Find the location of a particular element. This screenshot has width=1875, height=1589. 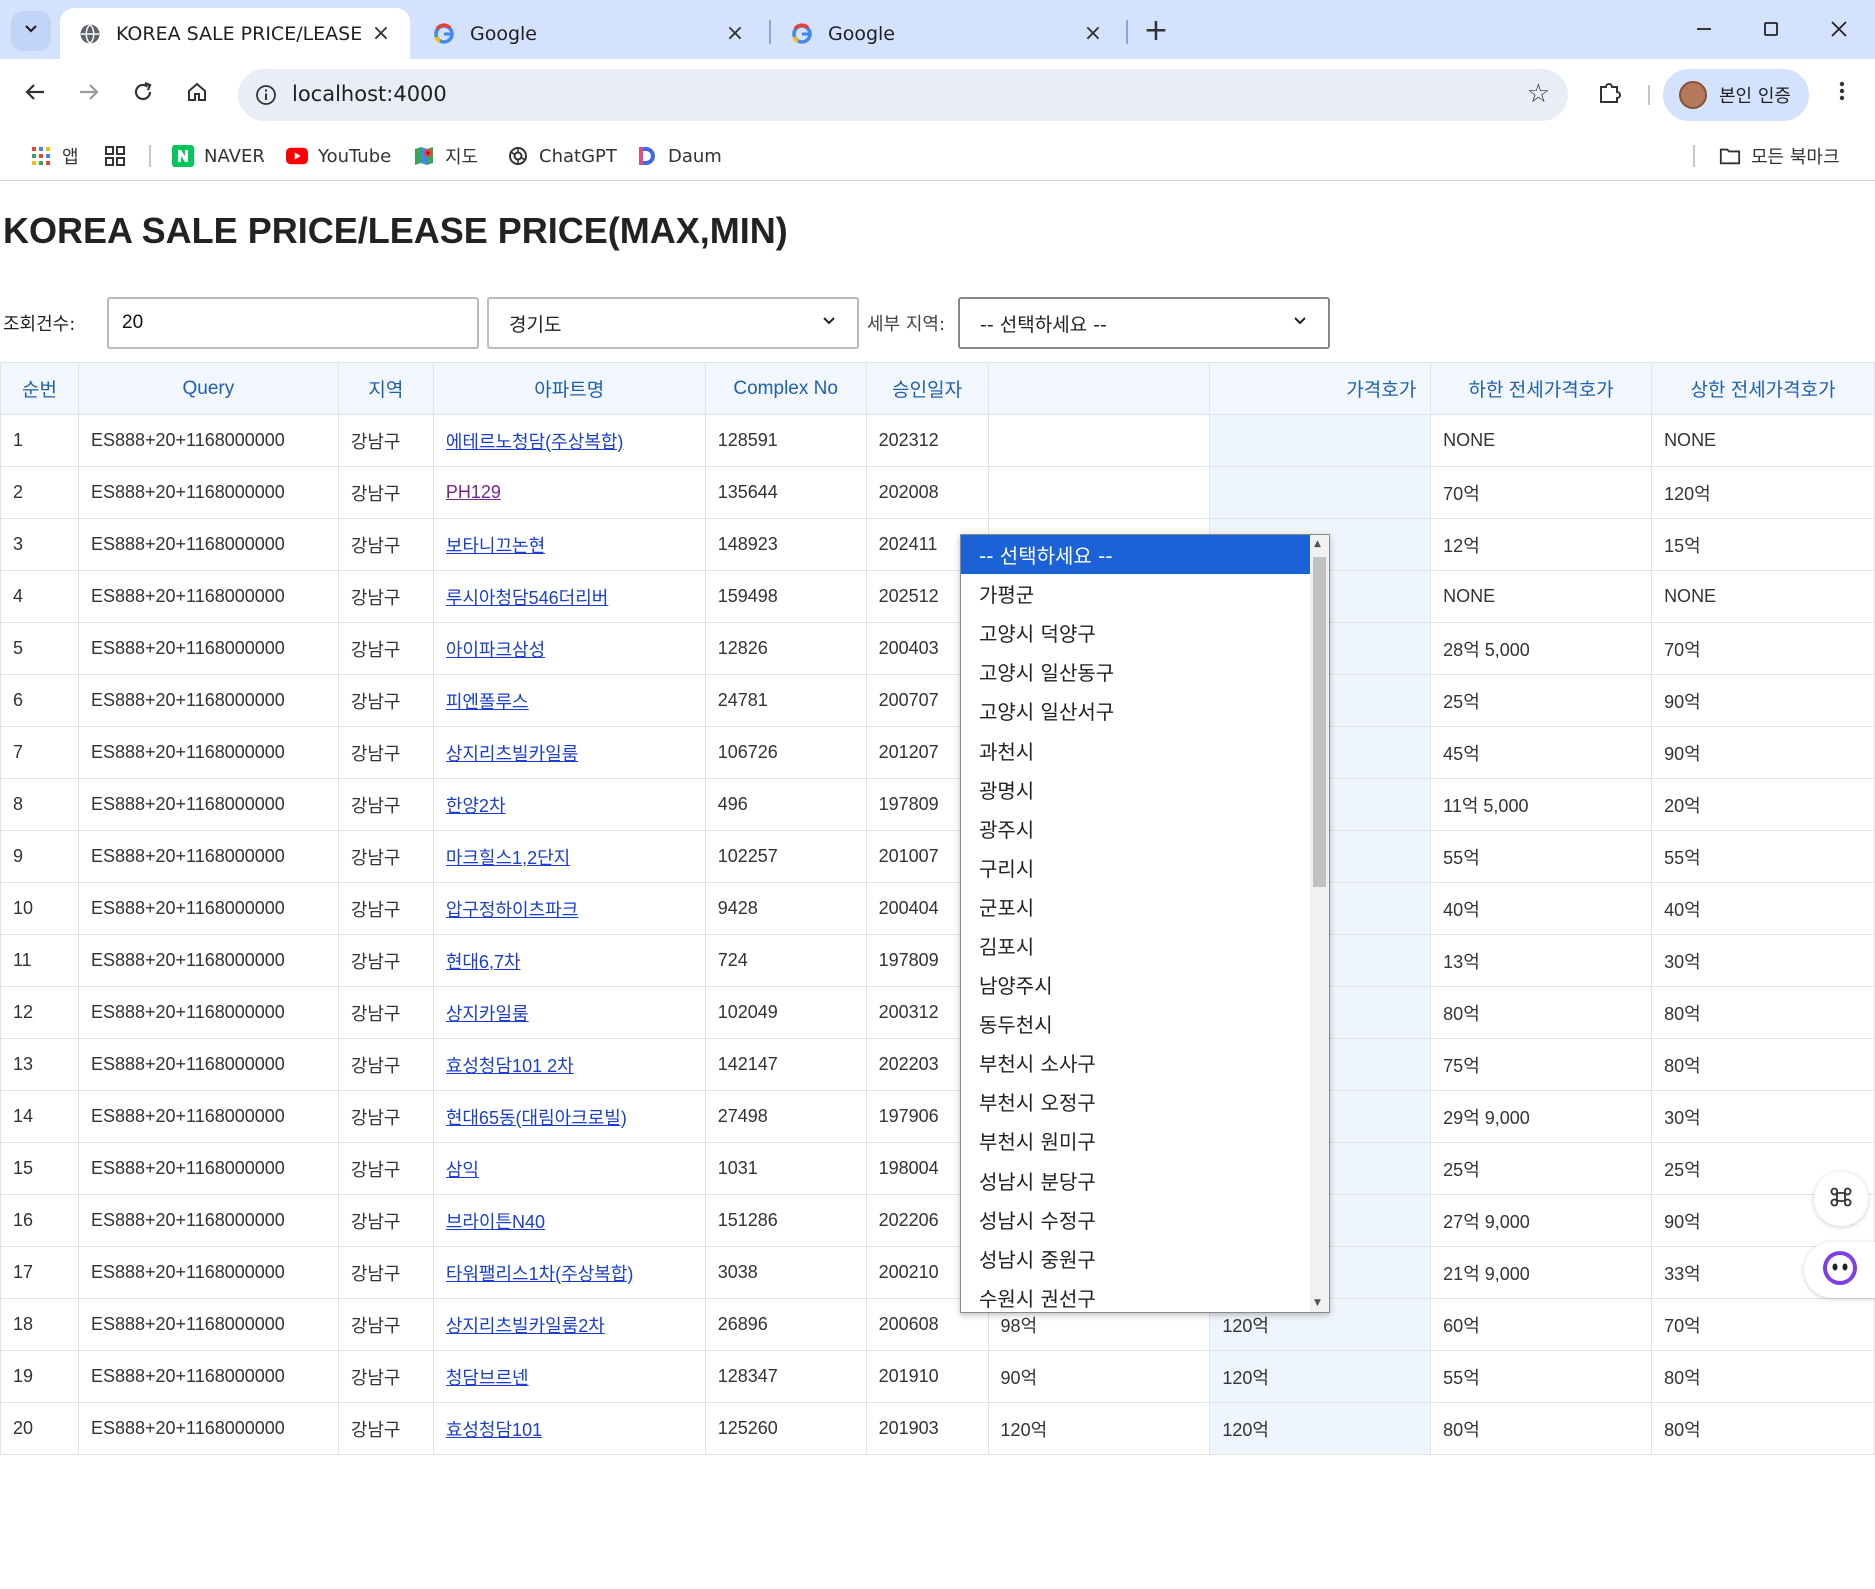

table-cell: 피엔폴루스 is located at coordinates (569, 700).